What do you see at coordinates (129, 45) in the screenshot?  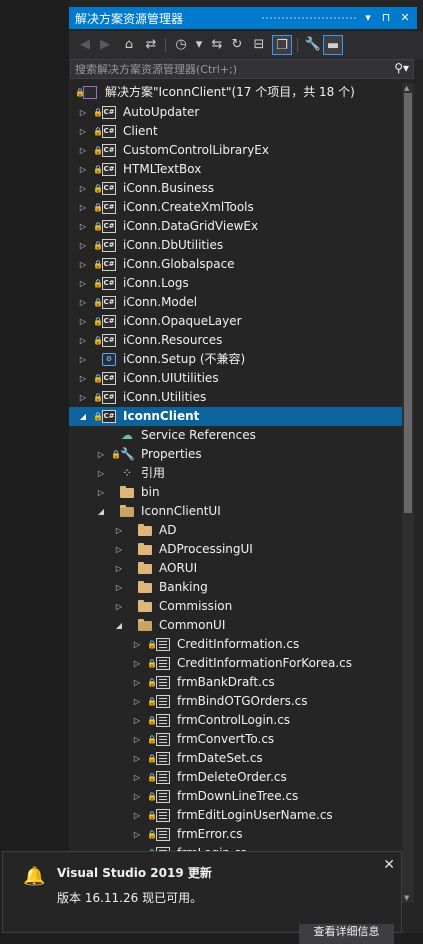 I see `home-icon: ⌂` at bounding box center [129, 45].